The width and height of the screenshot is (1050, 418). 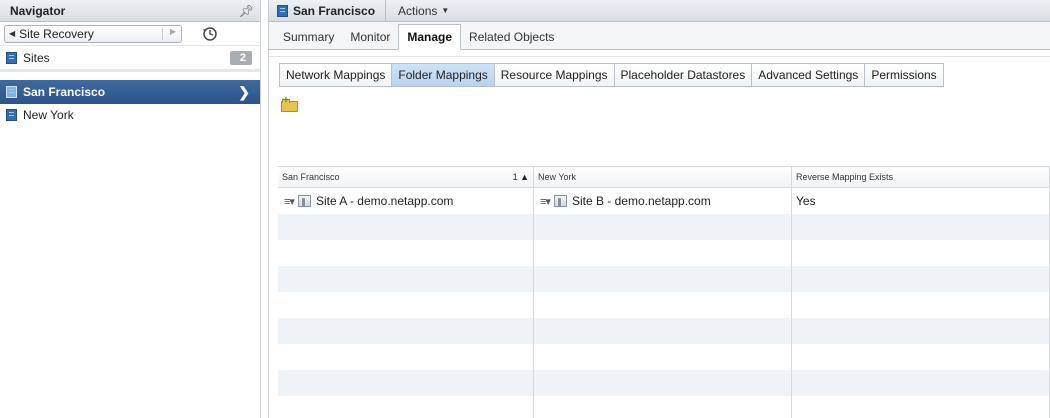 What do you see at coordinates (130, 115) in the screenshot?
I see `navigator-item-new-york: New York` at bounding box center [130, 115].